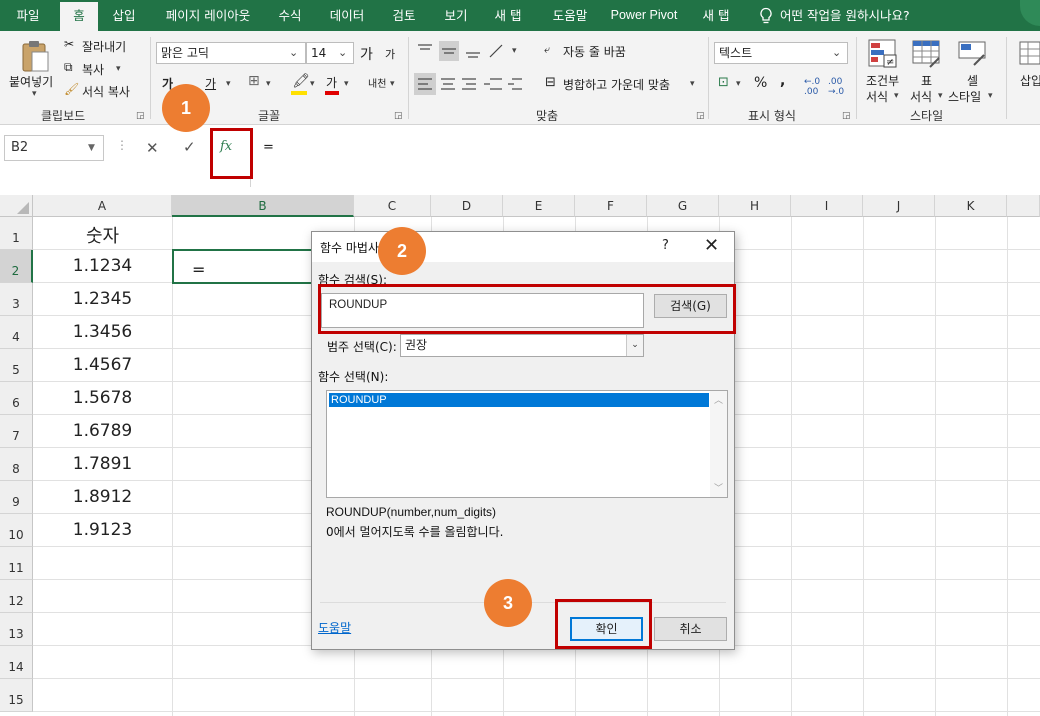  I want to click on menu-review: 검토, so click(404, 15).